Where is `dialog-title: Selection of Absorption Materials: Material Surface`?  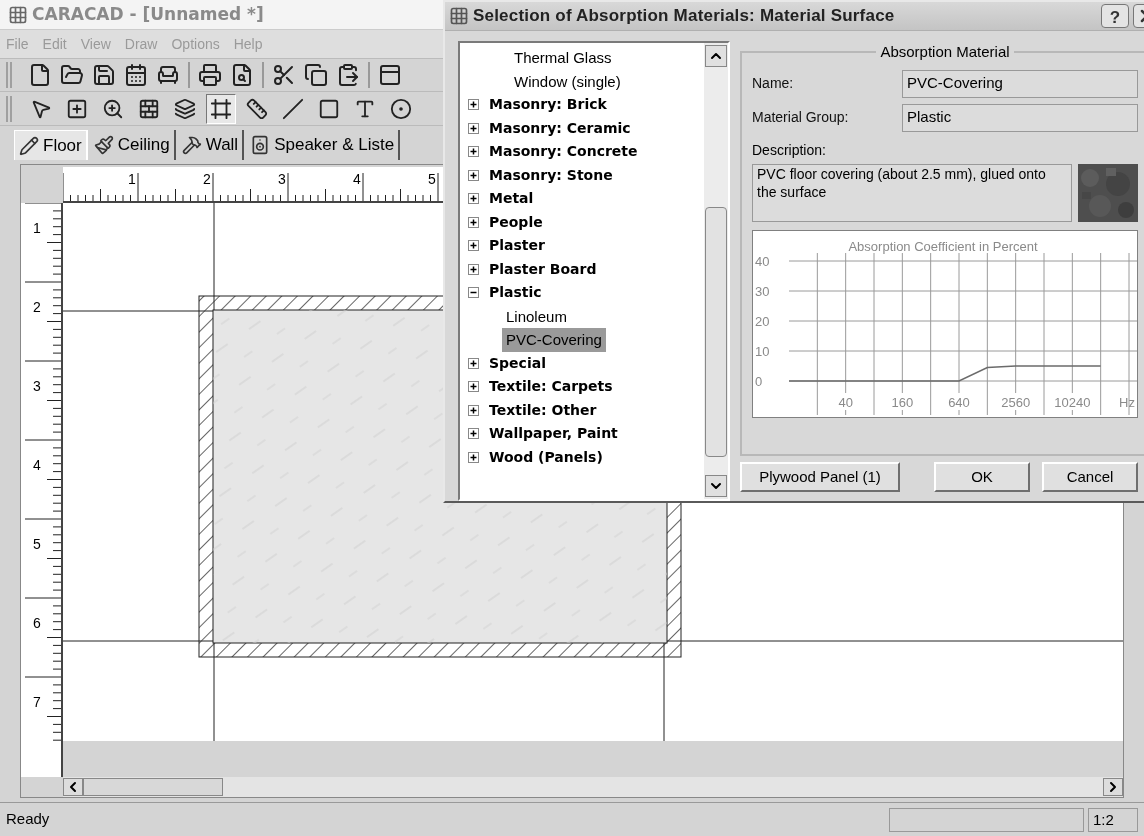
dialog-title: Selection of Absorption Materials: Material Surface is located at coordinates (684, 16).